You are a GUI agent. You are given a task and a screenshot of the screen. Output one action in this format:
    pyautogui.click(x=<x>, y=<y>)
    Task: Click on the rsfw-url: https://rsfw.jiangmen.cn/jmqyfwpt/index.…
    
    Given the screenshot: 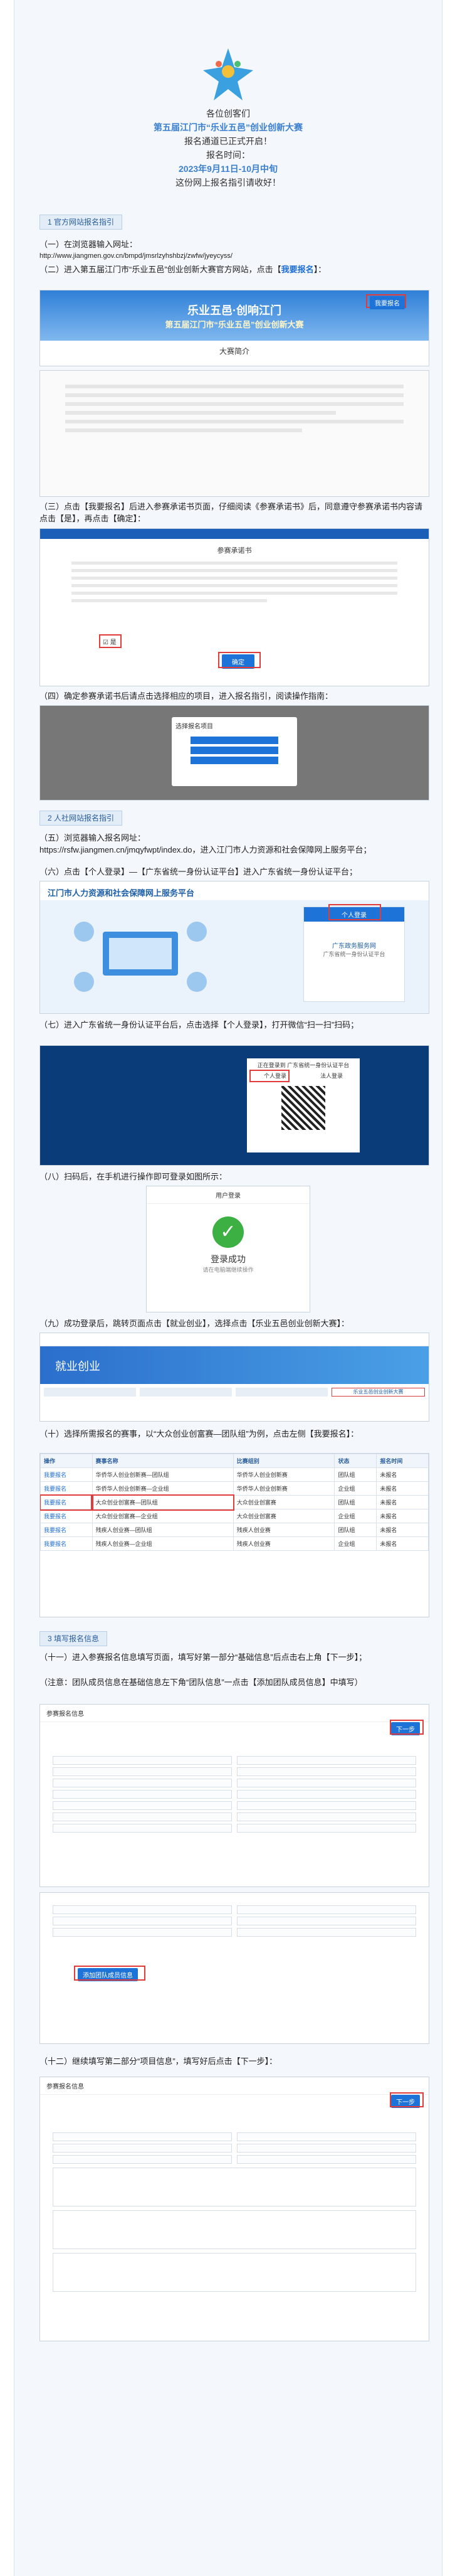 What is the action you would take?
    pyautogui.click(x=231, y=850)
    